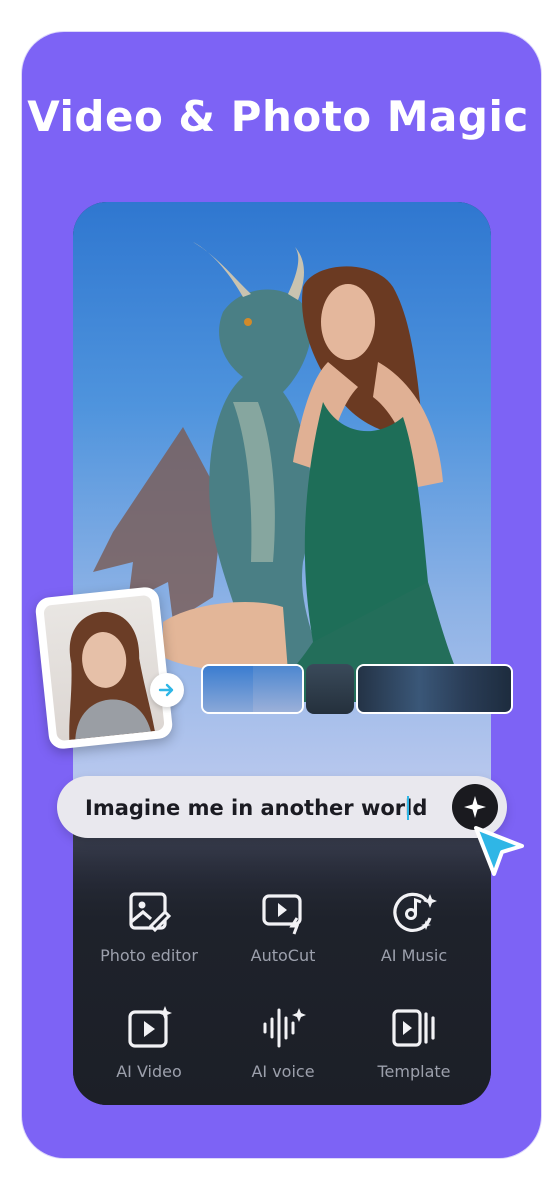 The height and width of the screenshot is (1200, 556). I want to click on tool-label: AI Video, so click(149, 1071).